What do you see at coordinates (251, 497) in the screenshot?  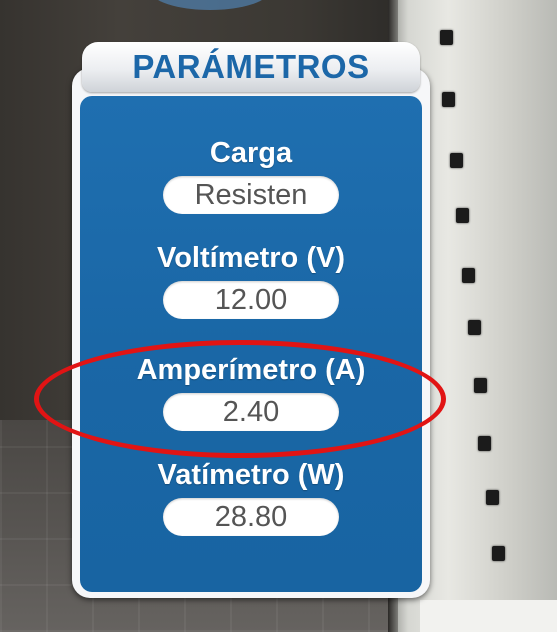 I see `param-vatimetro: Vatímetro (W) 28.80` at bounding box center [251, 497].